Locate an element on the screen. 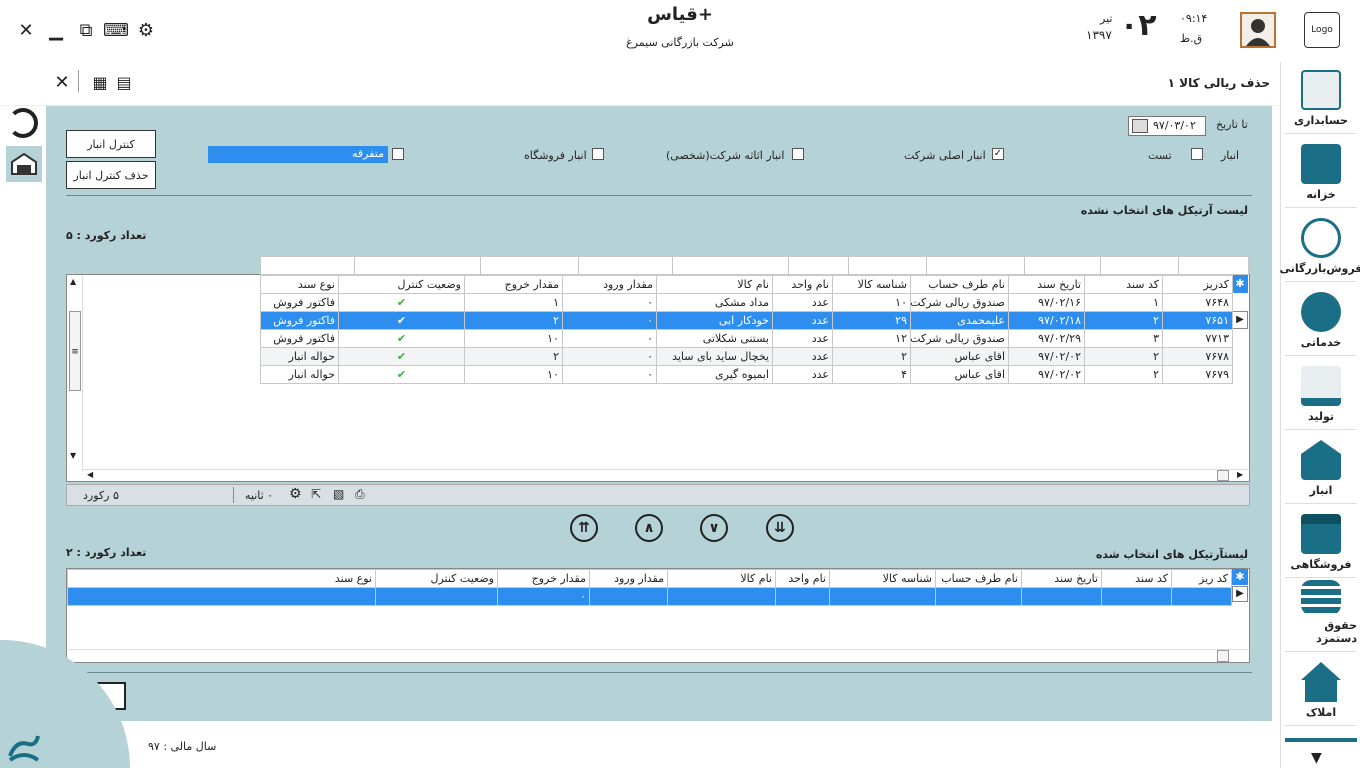 This screenshot has height=768, width=1360. sidebar-item-accounting: حسابداری is located at coordinates (1321, 98).